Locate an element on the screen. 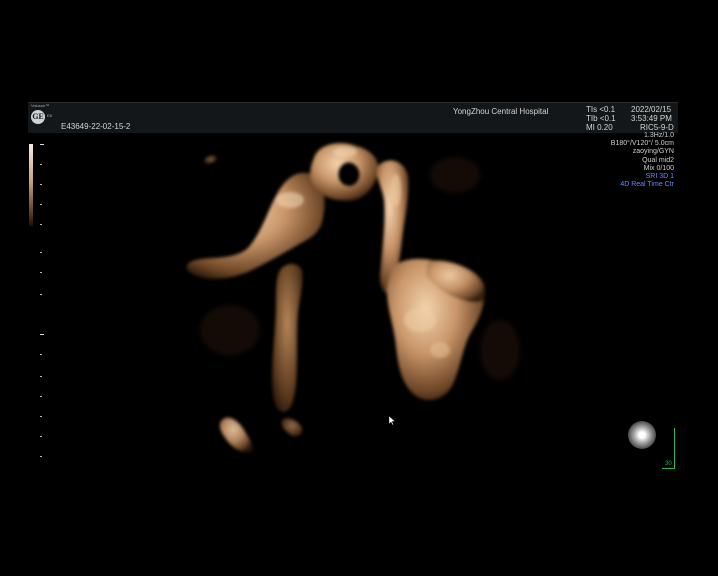 This screenshot has width=718, height=576. orientation-marker-icon is located at coordinates (642, 435).